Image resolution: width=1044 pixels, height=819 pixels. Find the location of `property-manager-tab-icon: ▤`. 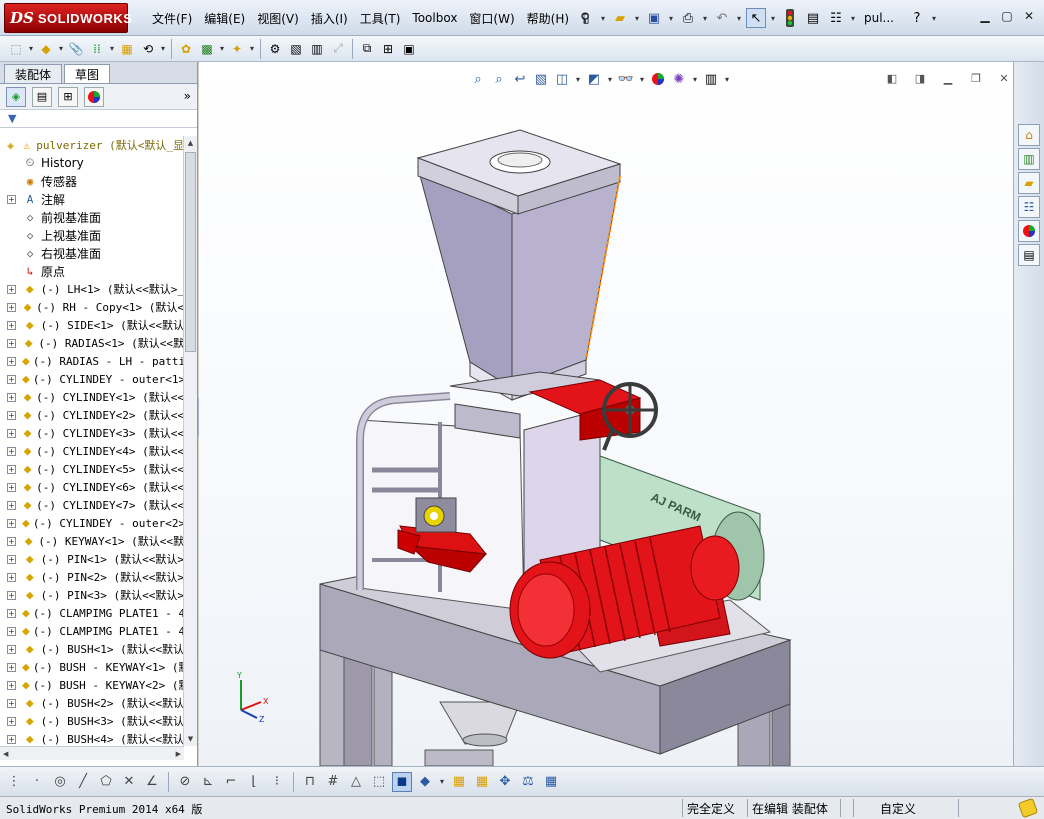

property-manager-tab-icon: ▤ is located at coordinates (42, 96).